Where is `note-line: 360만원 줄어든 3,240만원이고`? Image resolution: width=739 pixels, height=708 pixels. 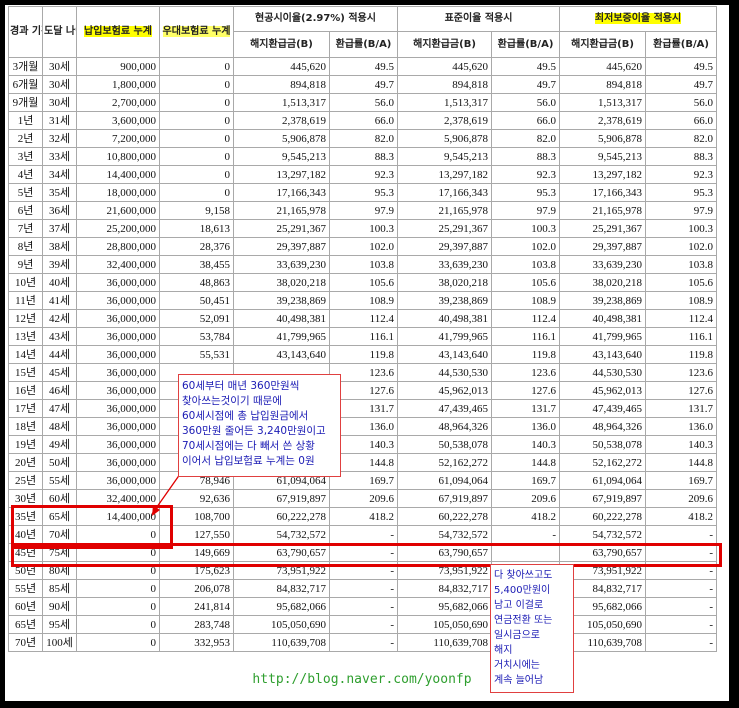
note-line: 360만원 줄어든 3,240만원이고 is located at coordinates (254, 431).